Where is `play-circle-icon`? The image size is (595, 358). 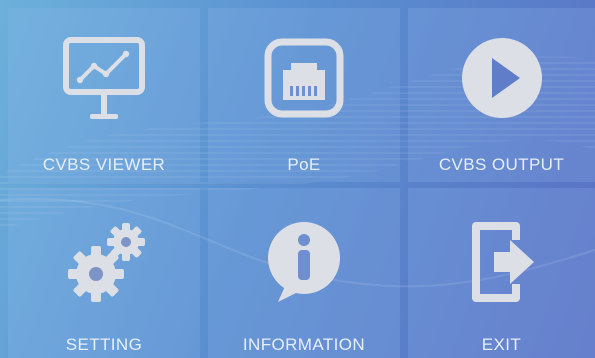 play-circle-icon is located at coordinates (501, 78).